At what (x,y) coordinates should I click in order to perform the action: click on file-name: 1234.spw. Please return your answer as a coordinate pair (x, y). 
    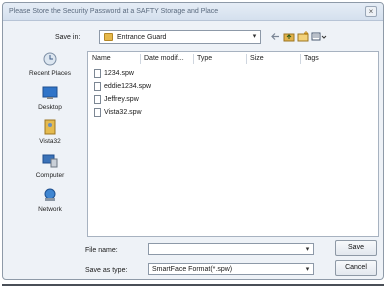
    Looking at the image, I should click on (119, 73).